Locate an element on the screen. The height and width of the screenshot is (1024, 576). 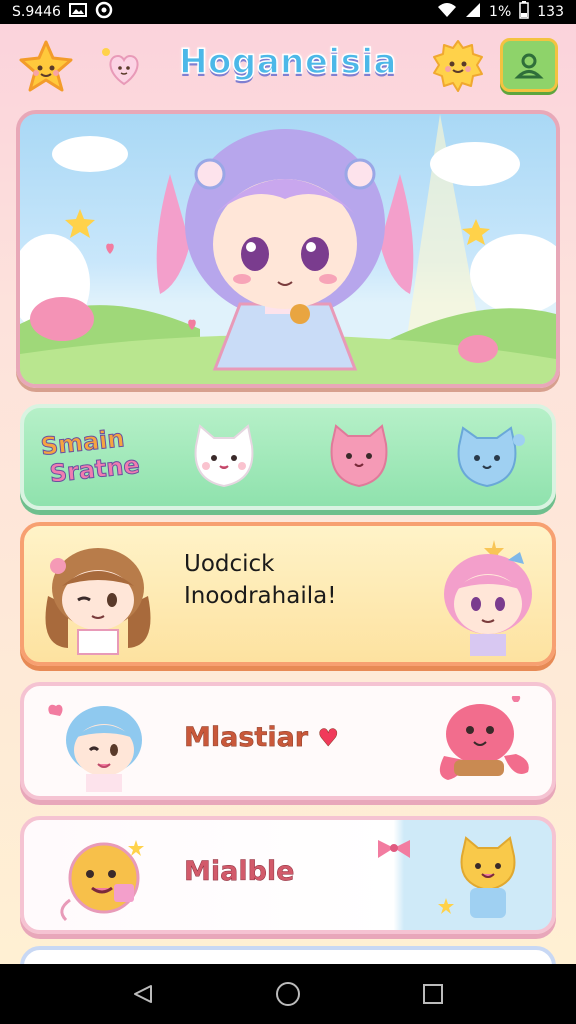
header: Hoganeisia is located at coordinates (288, 65).